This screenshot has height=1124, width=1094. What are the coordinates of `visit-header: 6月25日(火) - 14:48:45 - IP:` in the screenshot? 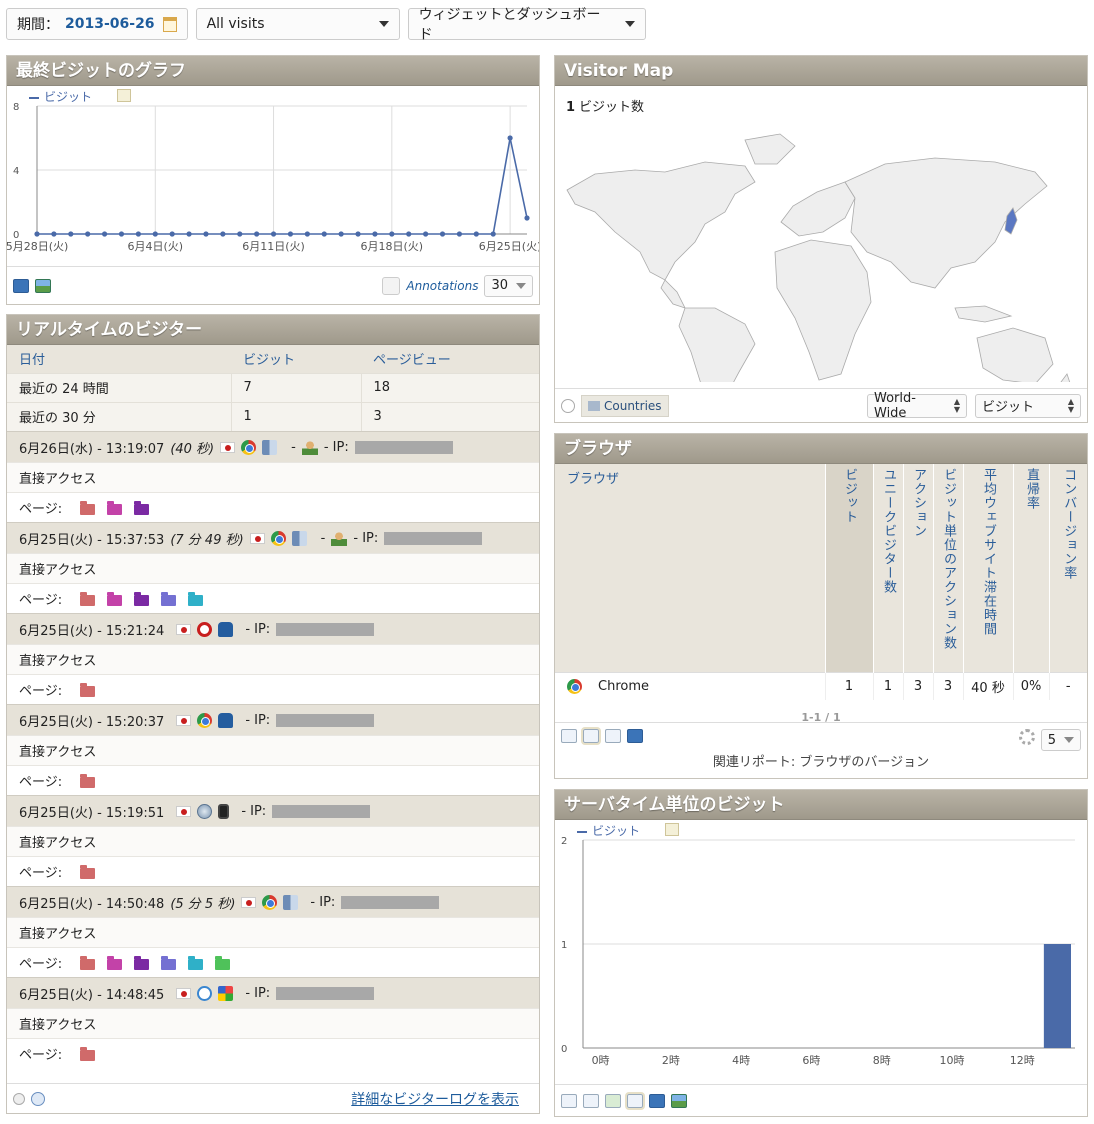 It's located at (273, 993).